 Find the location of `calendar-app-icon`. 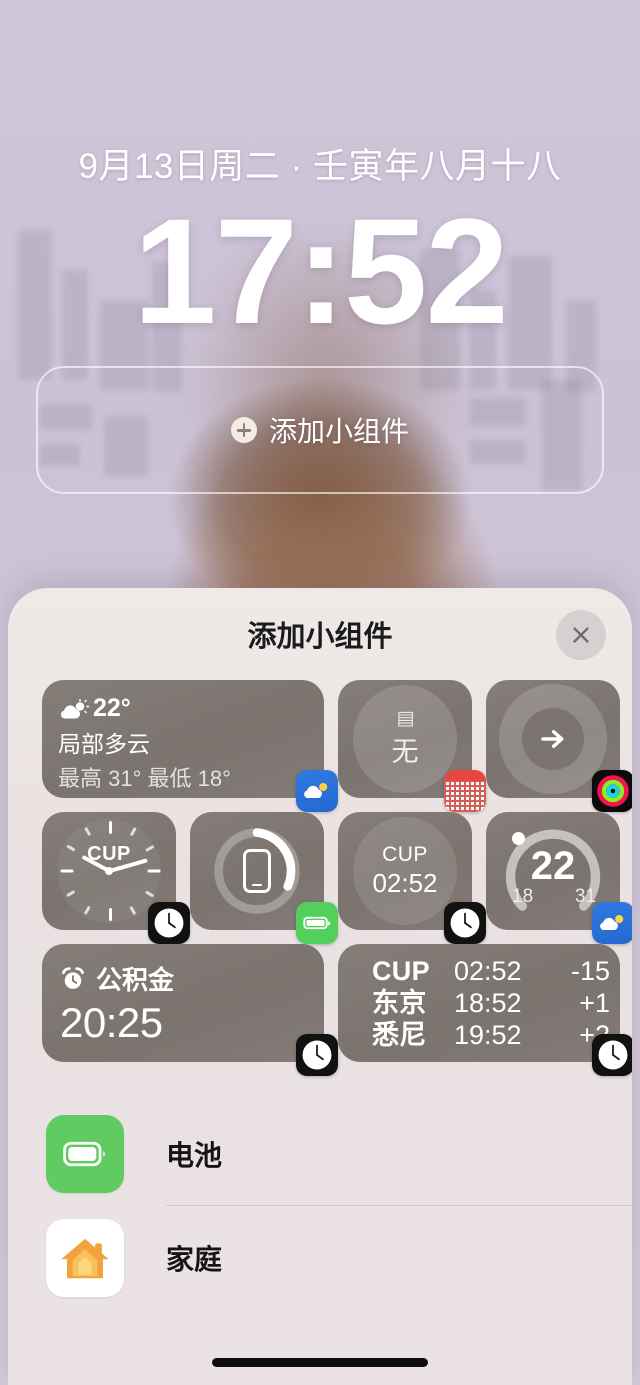

calendar-app-icon is located at coordinates (465, 791).